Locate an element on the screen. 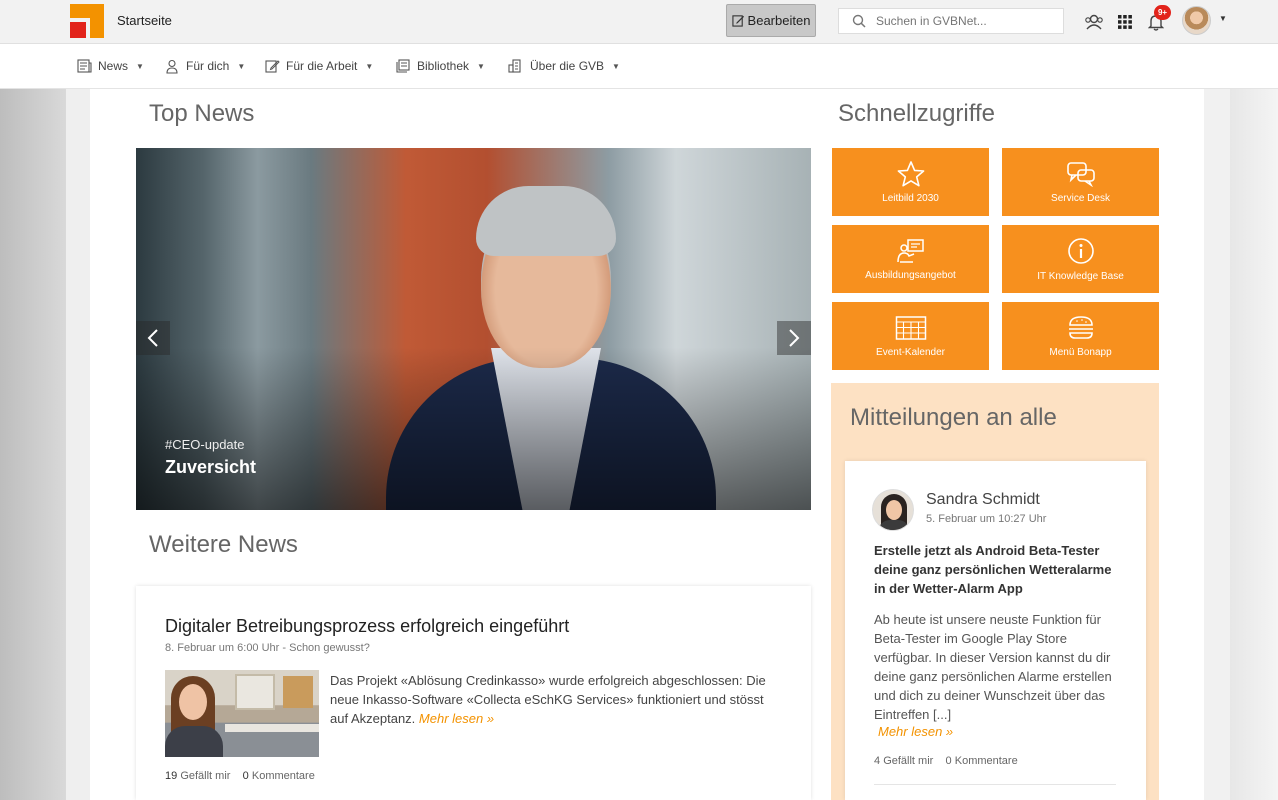 Image resolution: width=1278 pixels, height=800 pixels. nav-item-bibliothek: Bibliothek ▼ is located at coordinates (440, 66).